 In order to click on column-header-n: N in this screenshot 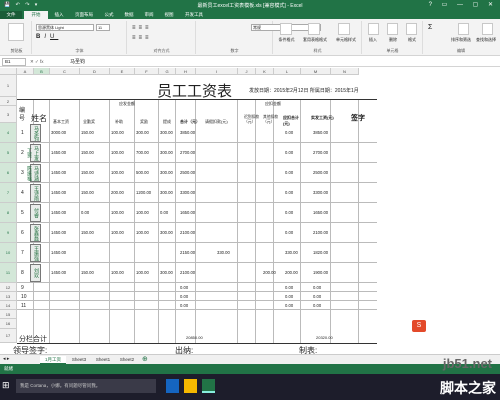, I will do `click(345, 71)`.